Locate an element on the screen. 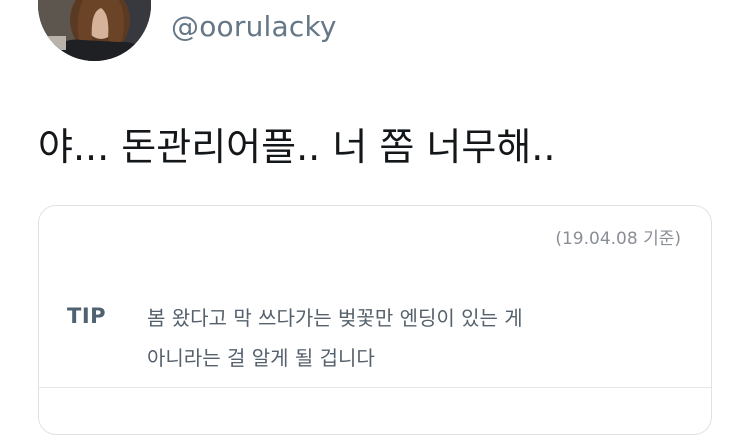 Image resolution: width=750 pixels, height=435 pixels. tweet-text: 야... 돈관리어플.. 너 쫌 너무해.. is located at coordinates (297, 147).